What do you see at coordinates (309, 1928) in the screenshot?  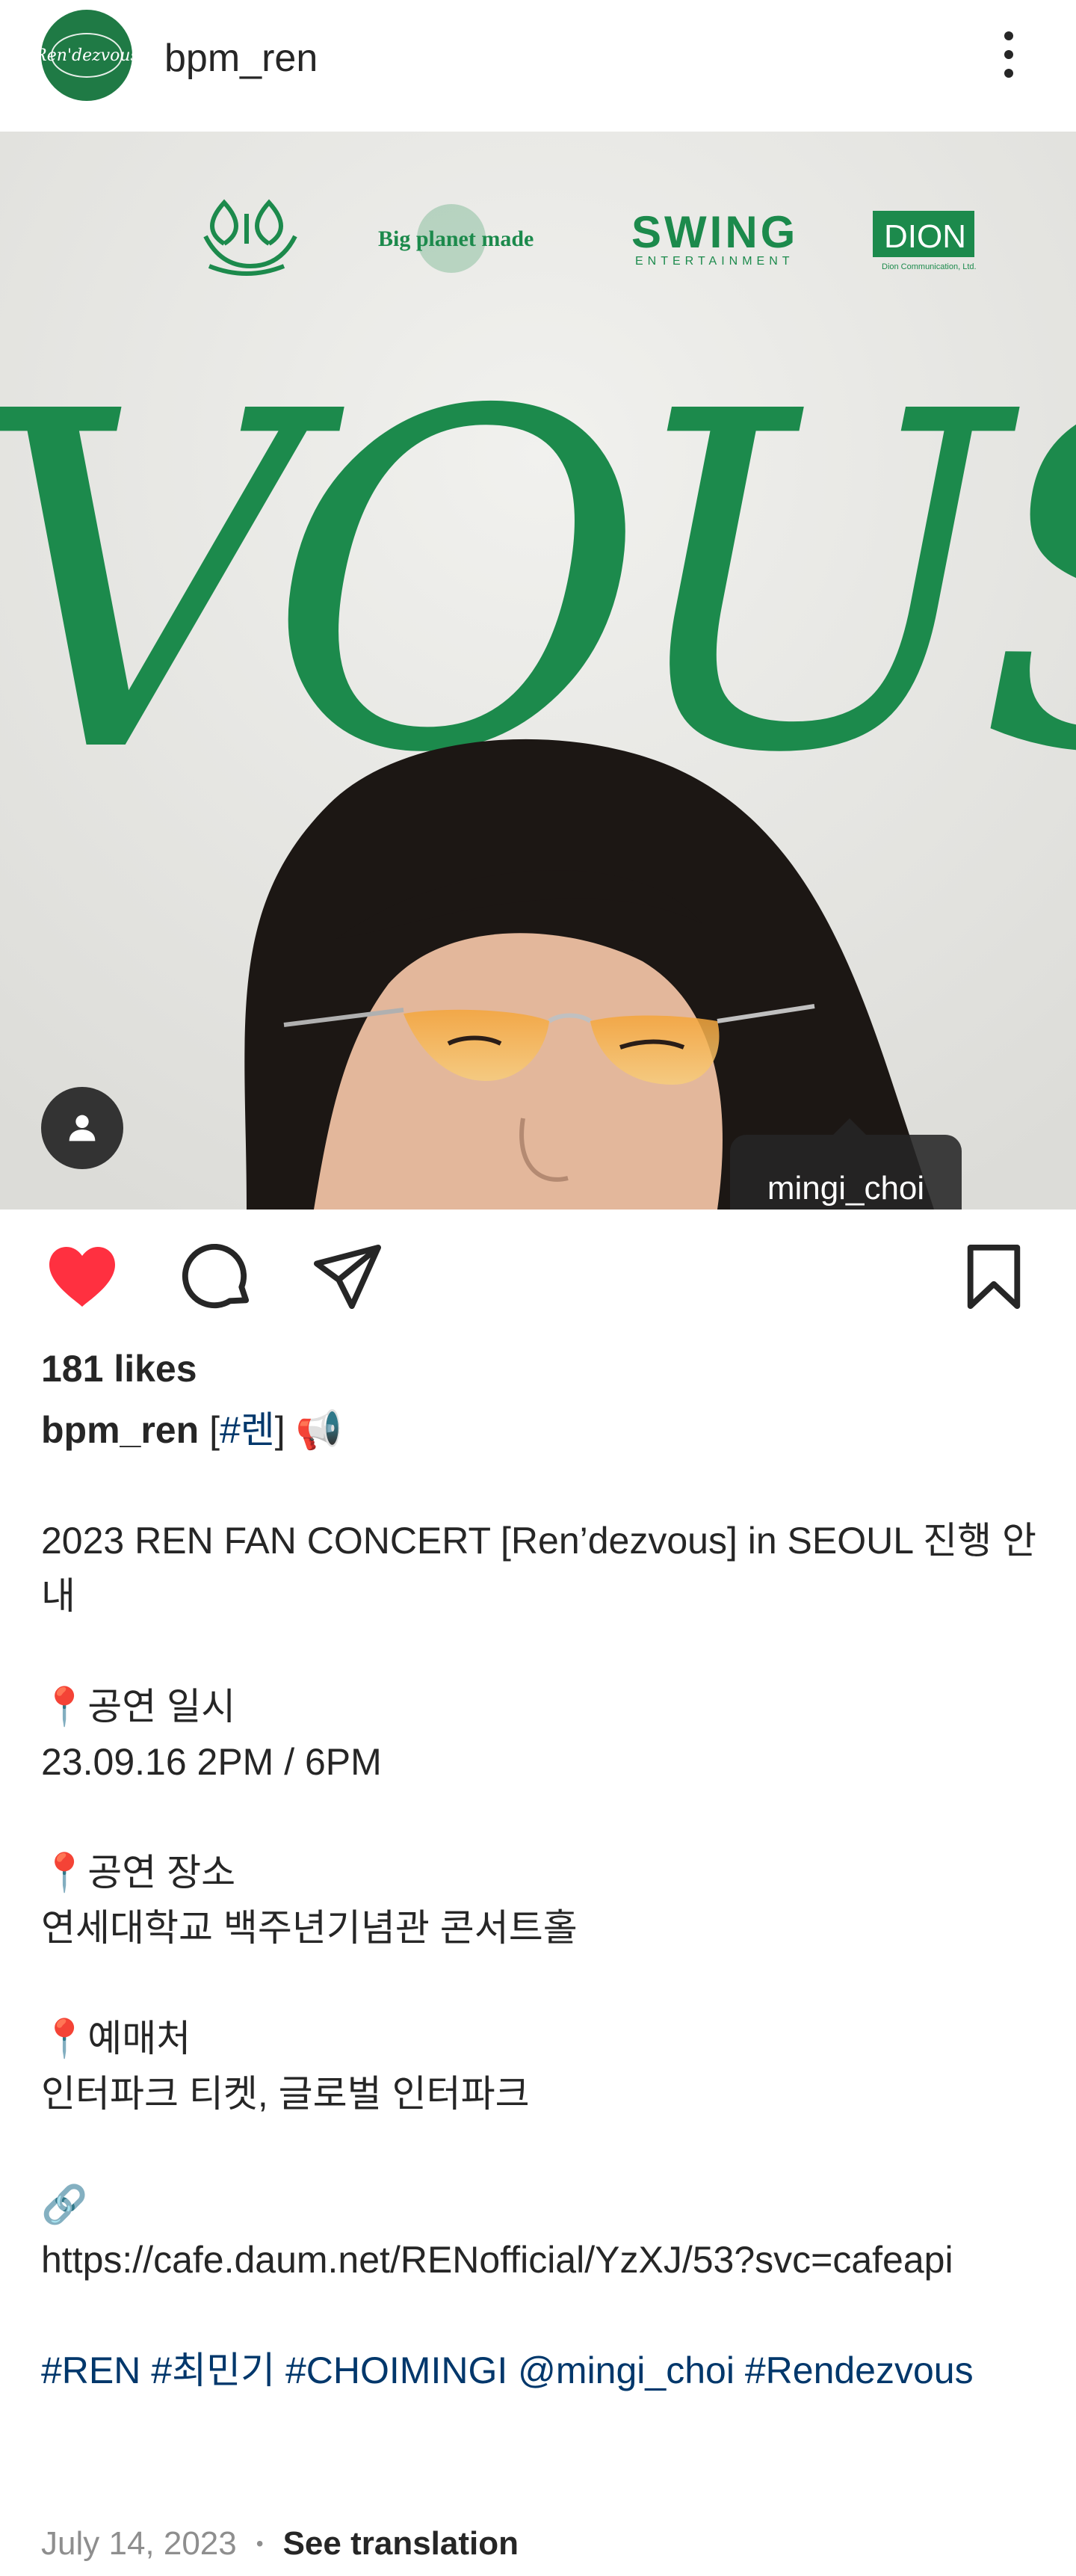 I see `venue-value: 연세대학교 백주년기념관 콘서트홀` at bounding box center [309, 1928].